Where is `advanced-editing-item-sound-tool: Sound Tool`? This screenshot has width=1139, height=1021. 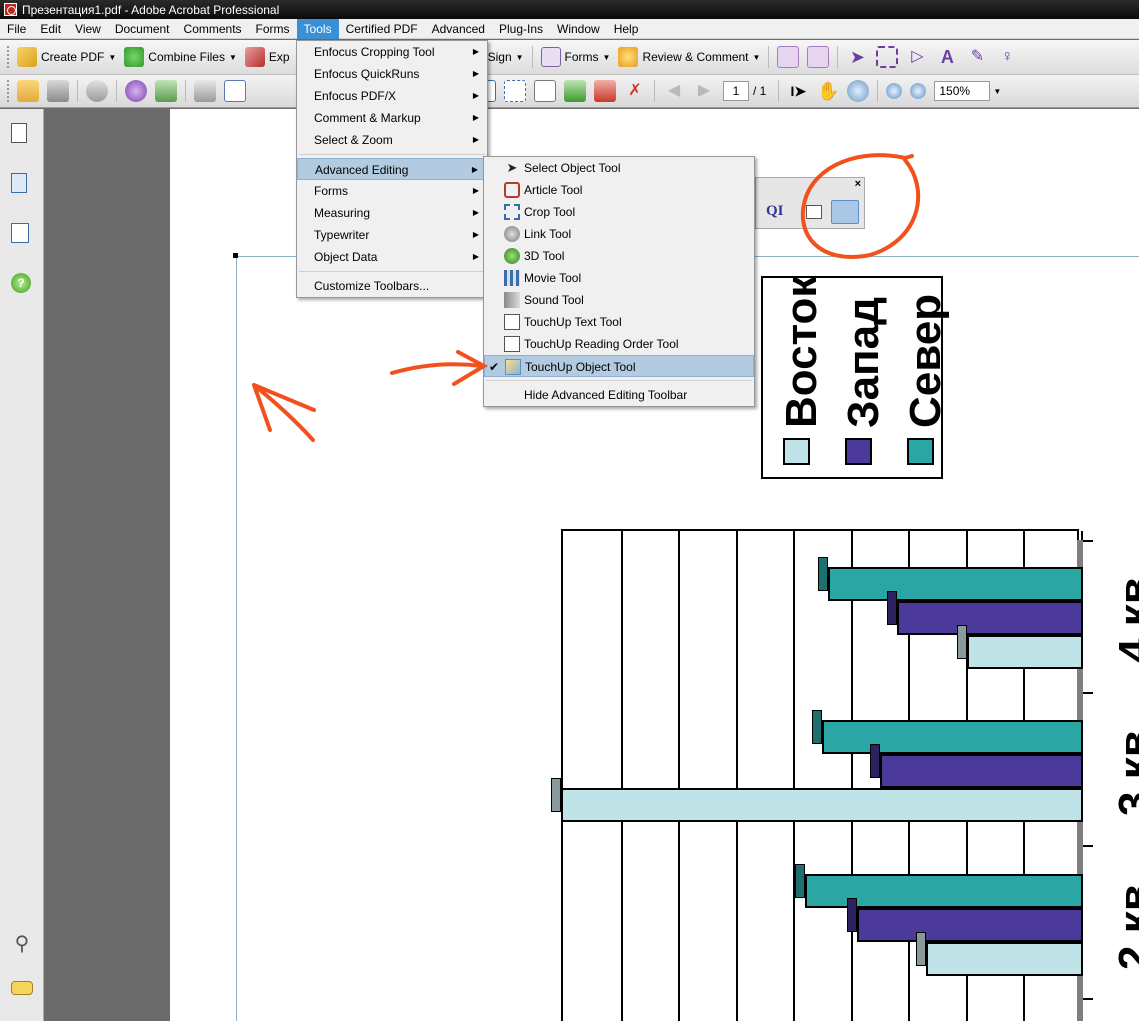
advanced-editing-item-sound-tool: Sound Tool is located at coordinates (619, 300).